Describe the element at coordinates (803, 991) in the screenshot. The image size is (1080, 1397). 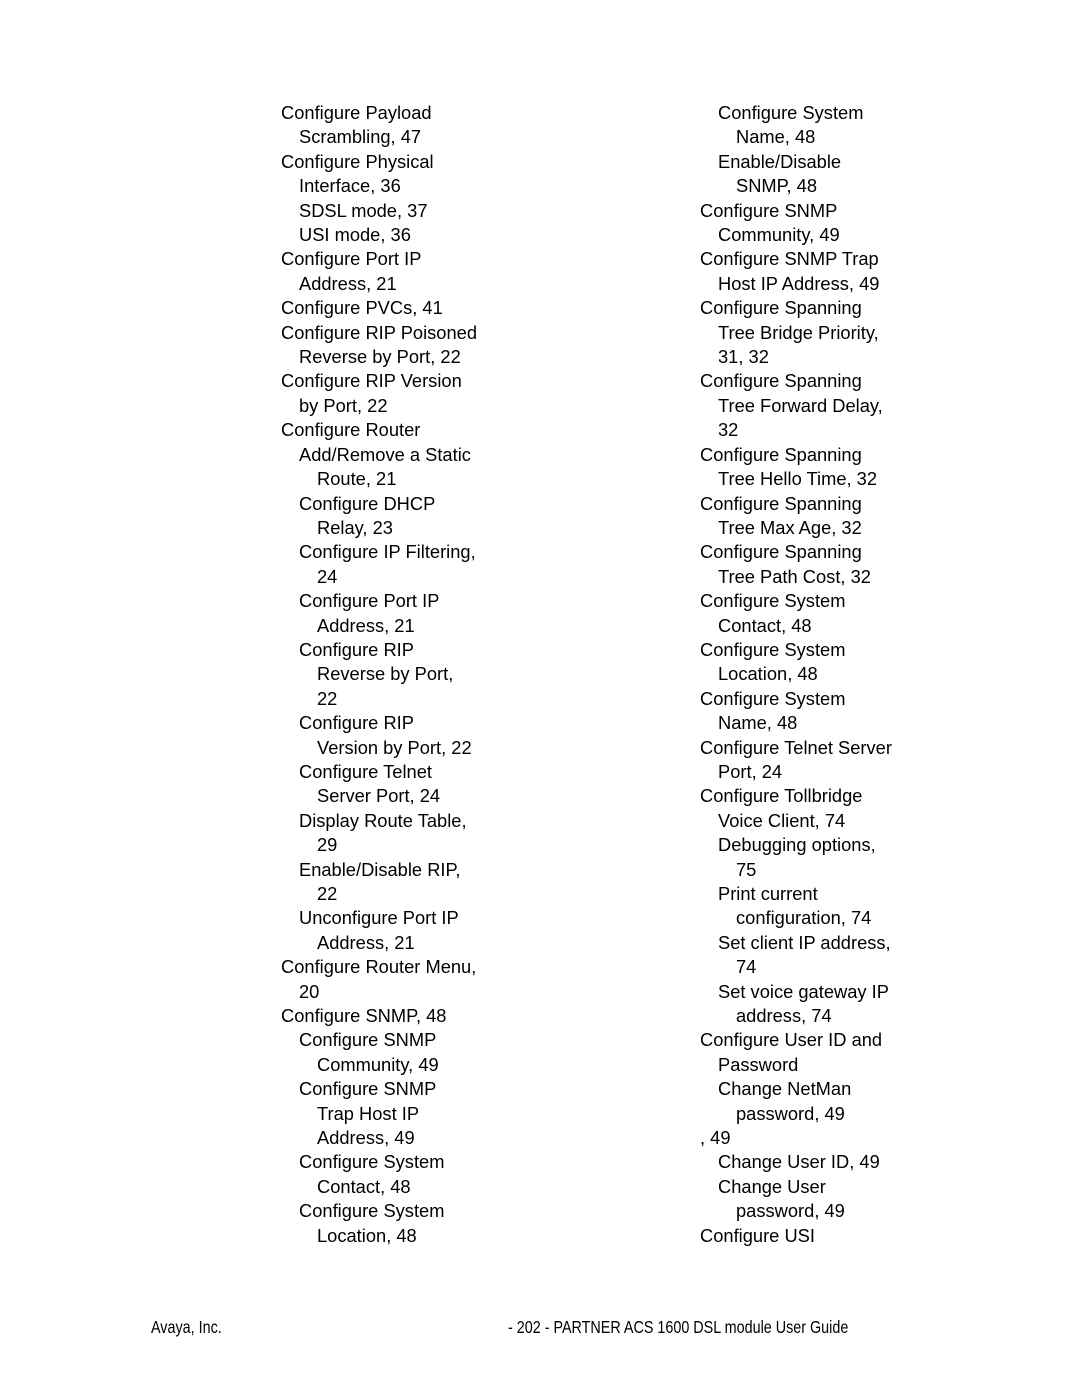
I see `index-entry: Set voice gateway IP` at that location.